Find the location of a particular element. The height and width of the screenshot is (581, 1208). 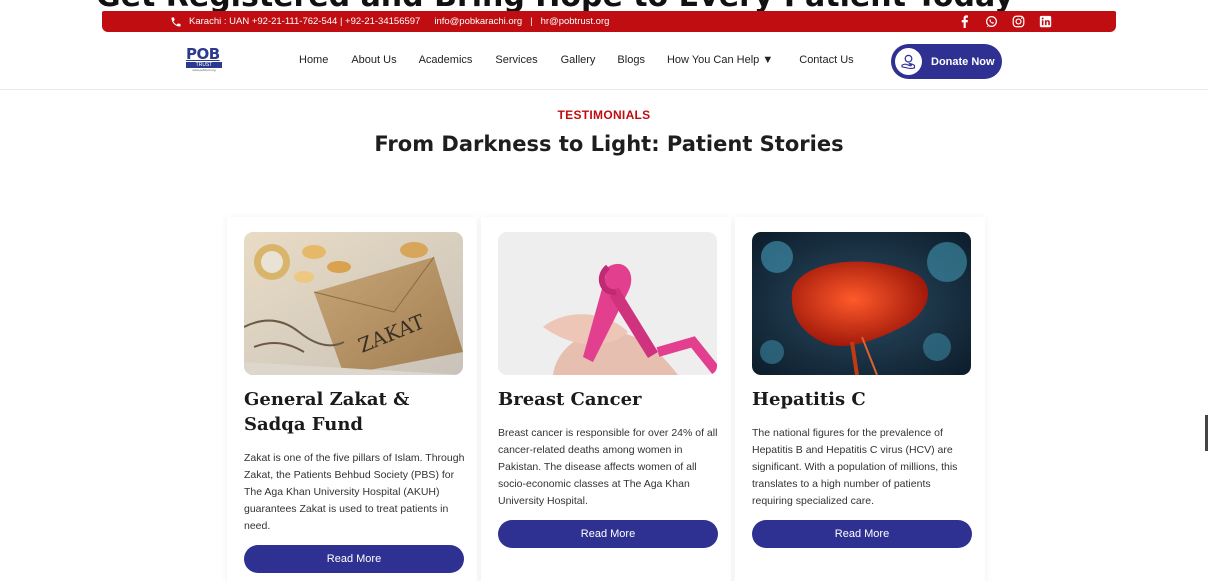

section-eyebrow: TESTIMONIALS is located at coordinates (604, 115).